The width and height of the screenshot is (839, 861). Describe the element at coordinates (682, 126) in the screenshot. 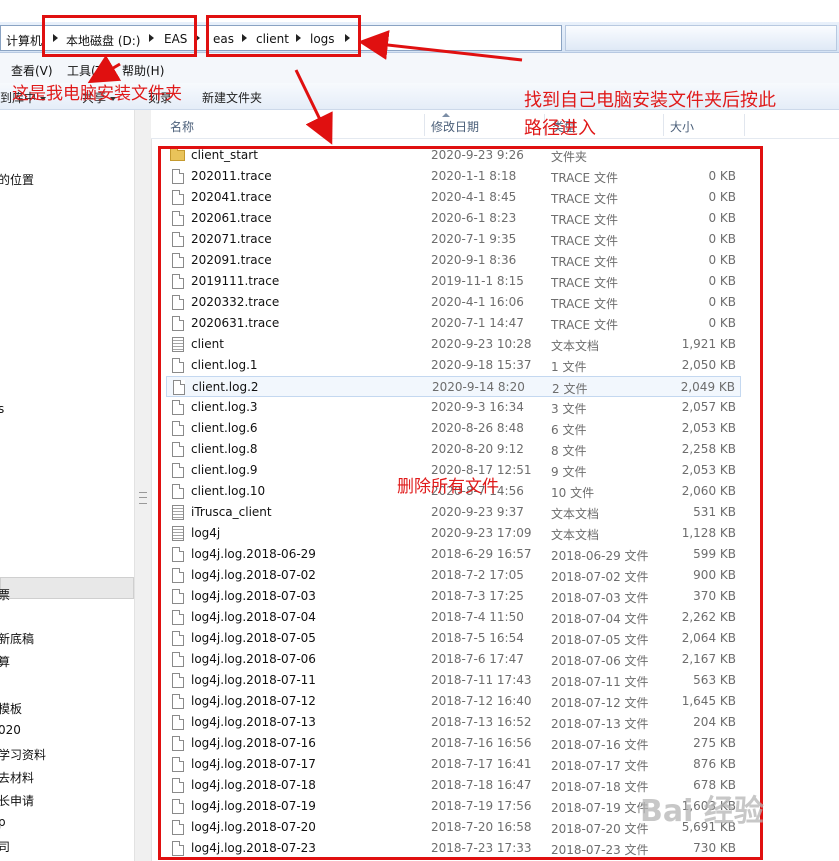

I see `column-size: 大小` at that location.